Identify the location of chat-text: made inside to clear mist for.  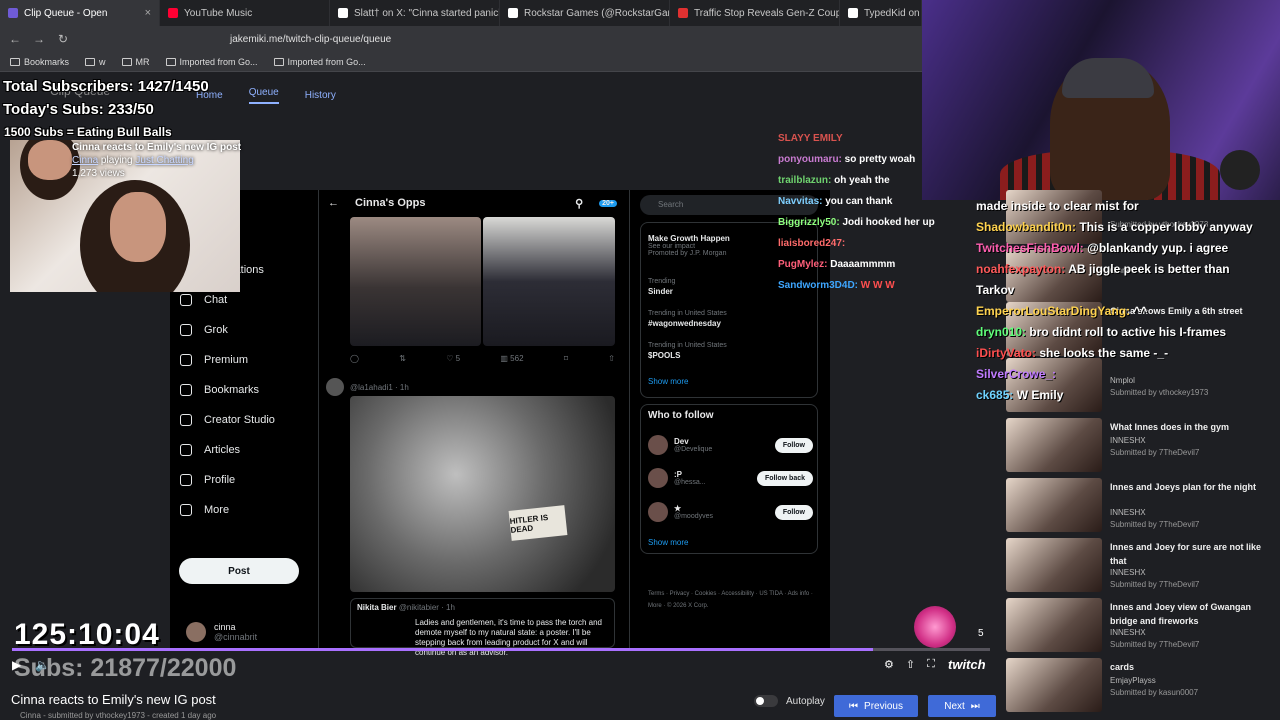
(1057, 206).